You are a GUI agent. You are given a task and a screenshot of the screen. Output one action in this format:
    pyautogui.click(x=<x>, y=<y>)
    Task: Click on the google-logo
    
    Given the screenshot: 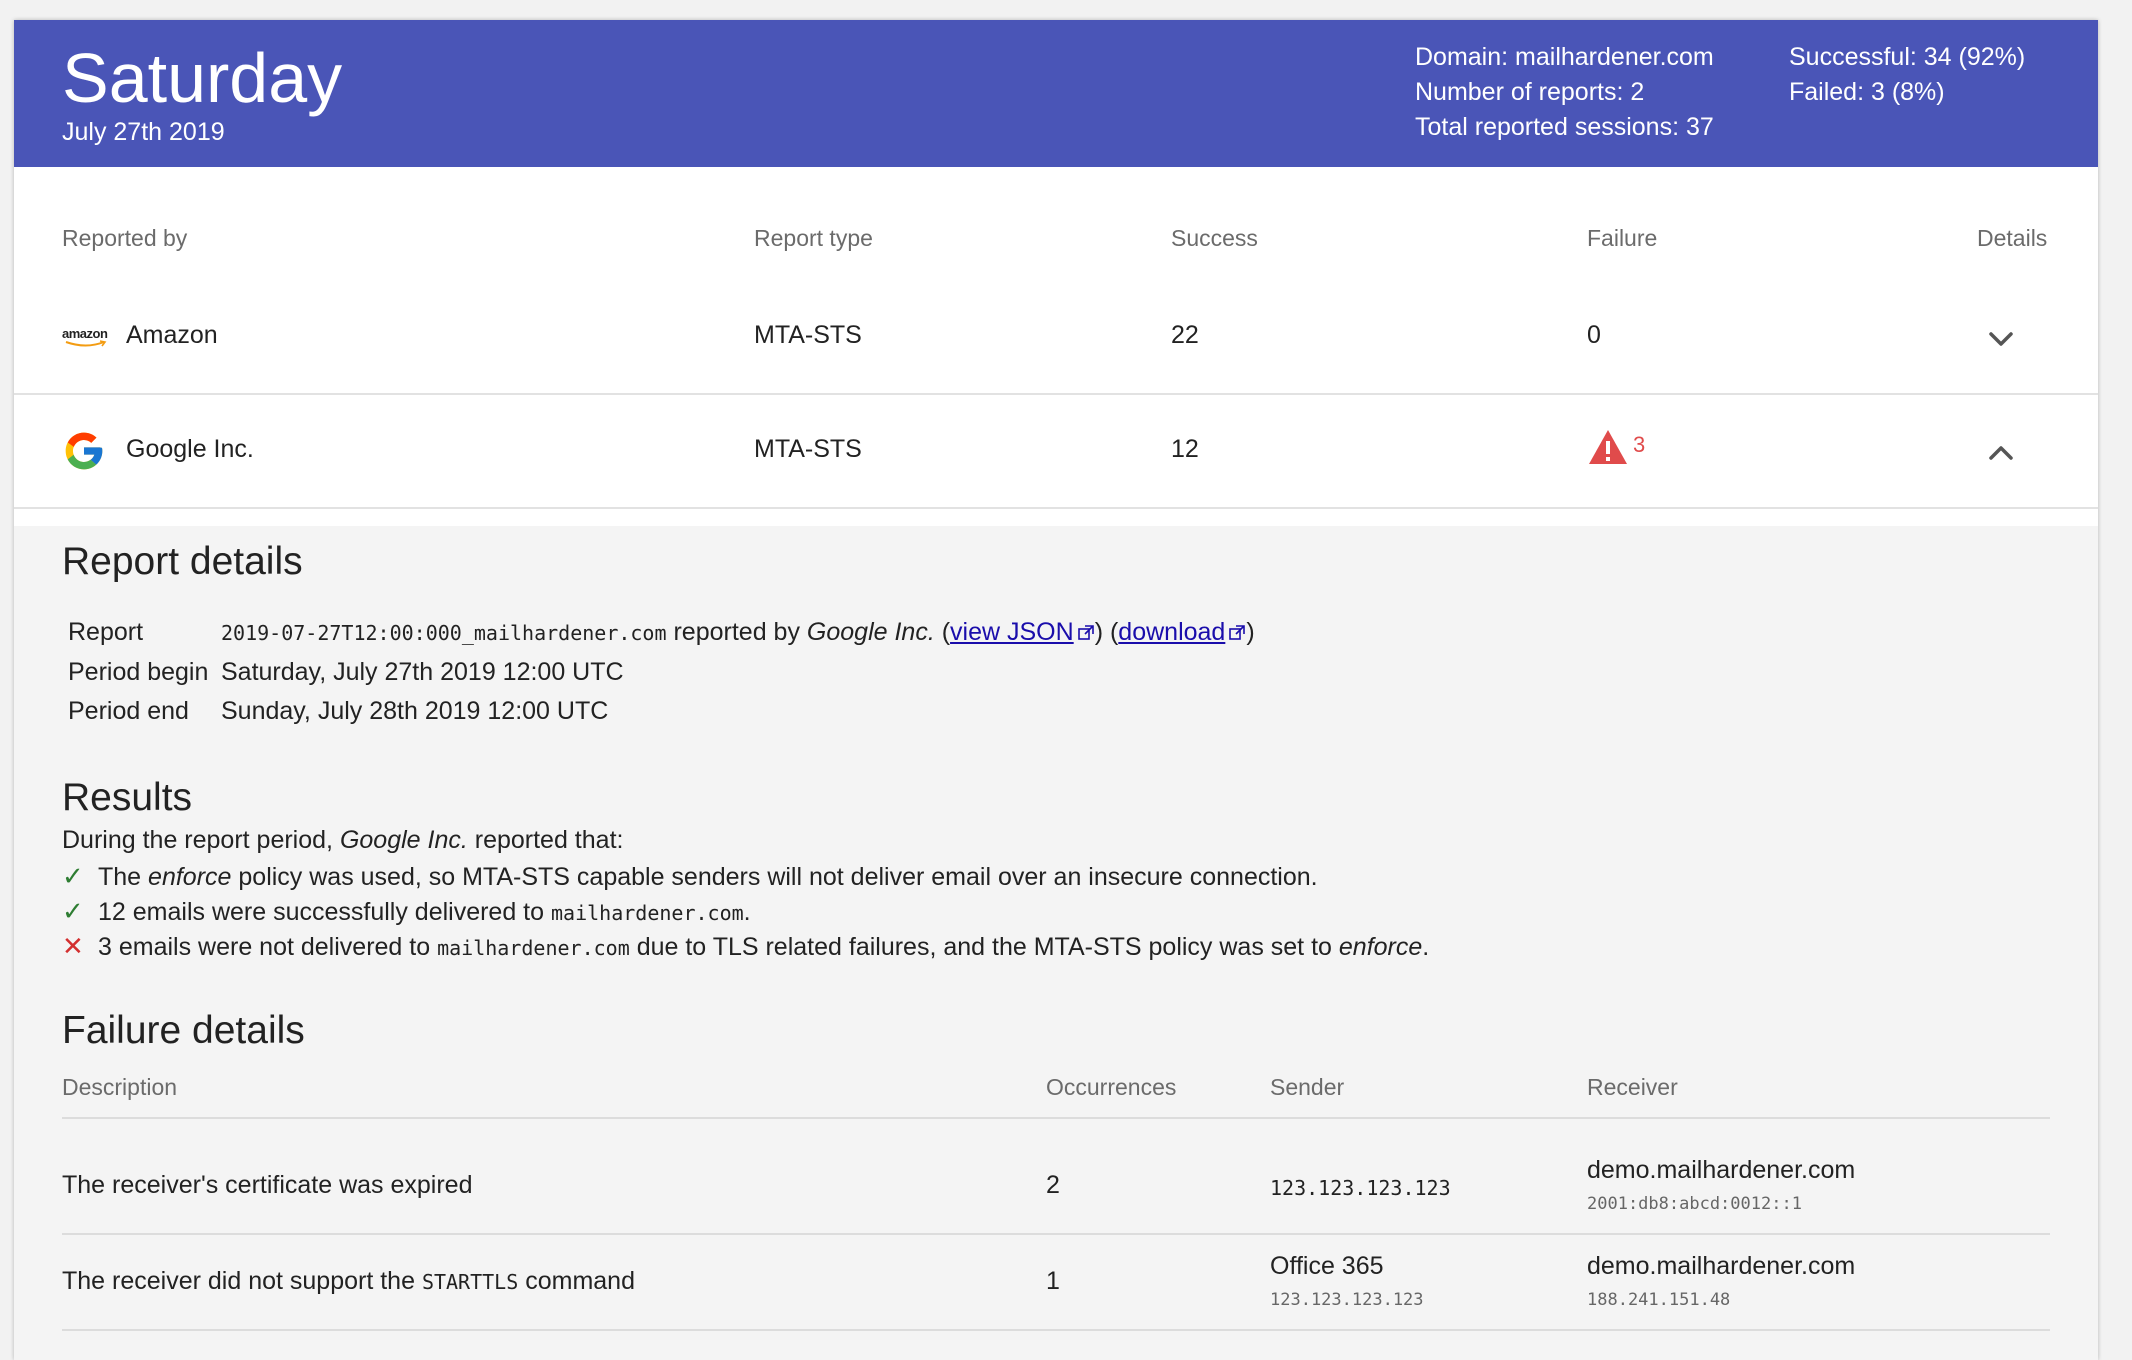 What is the action you would take?
    pyautogui.click(x=84, y=451)
    